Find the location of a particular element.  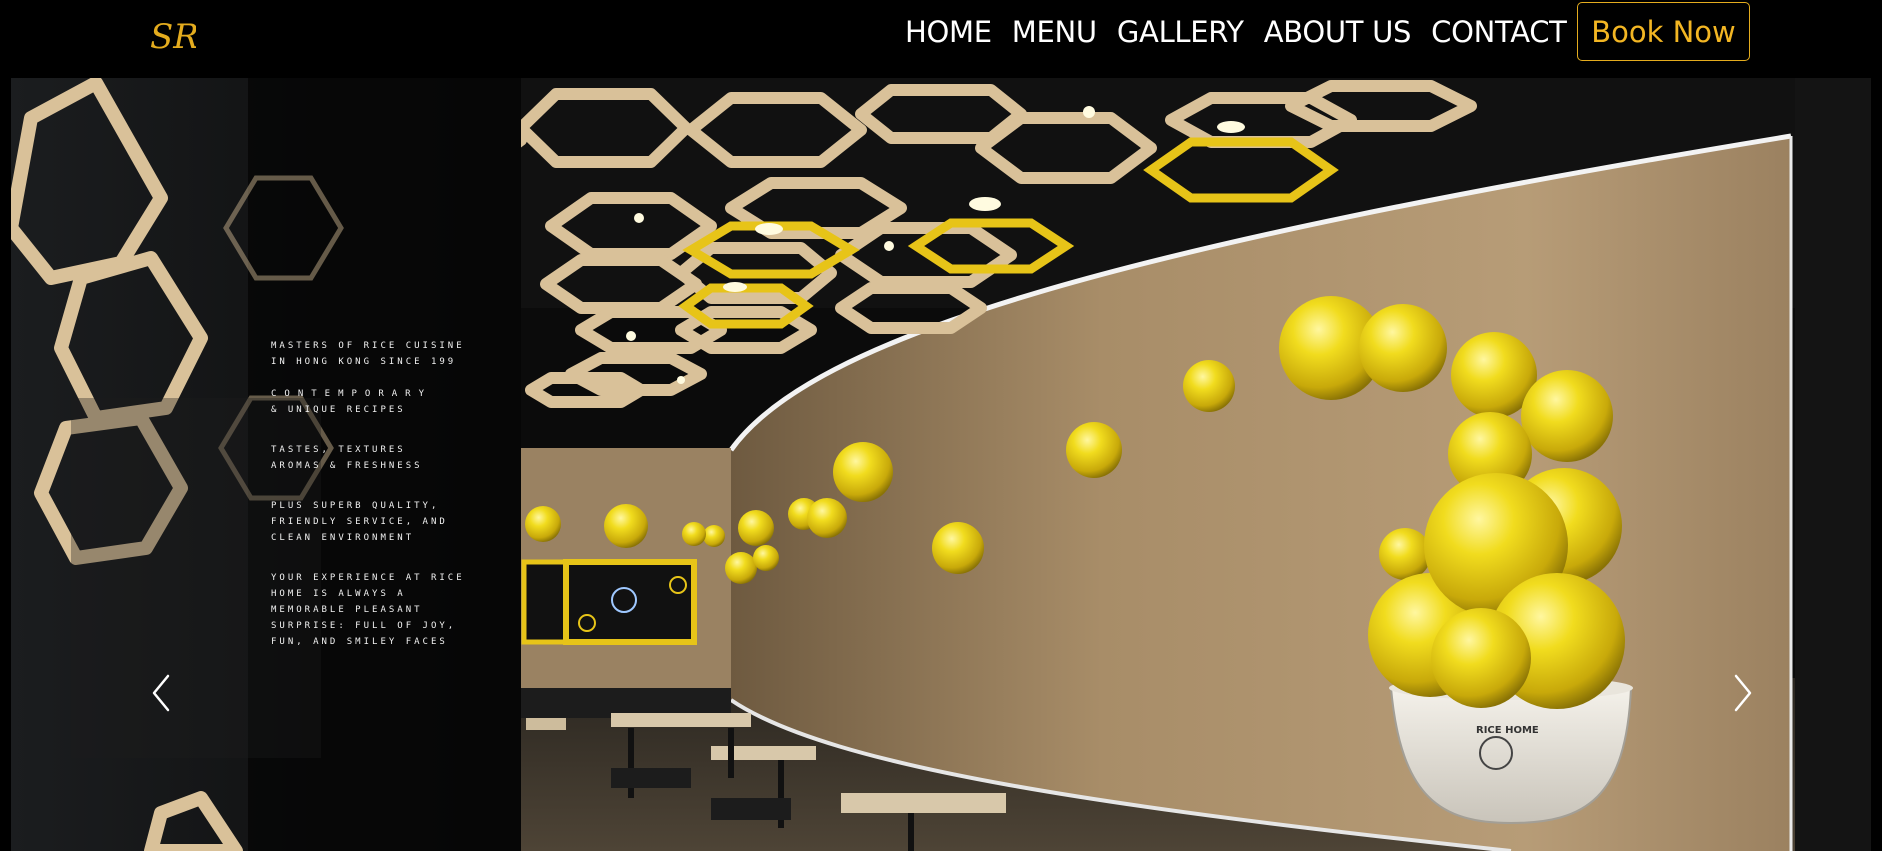

chevron-left-icon is located at coordinates (161, 693).